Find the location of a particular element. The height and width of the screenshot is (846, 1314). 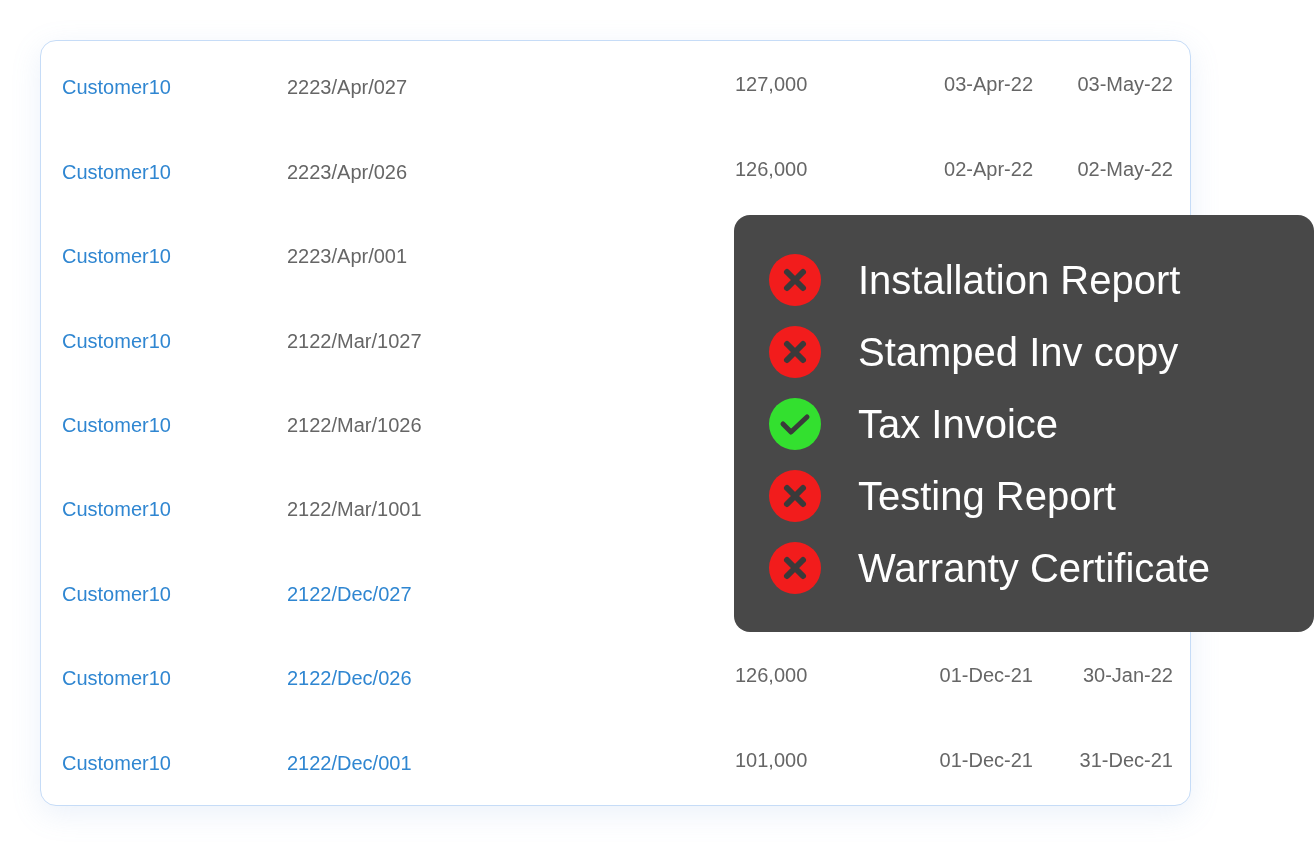

due-date: 31-Dec-21 is located at coordinates (1126, 759).